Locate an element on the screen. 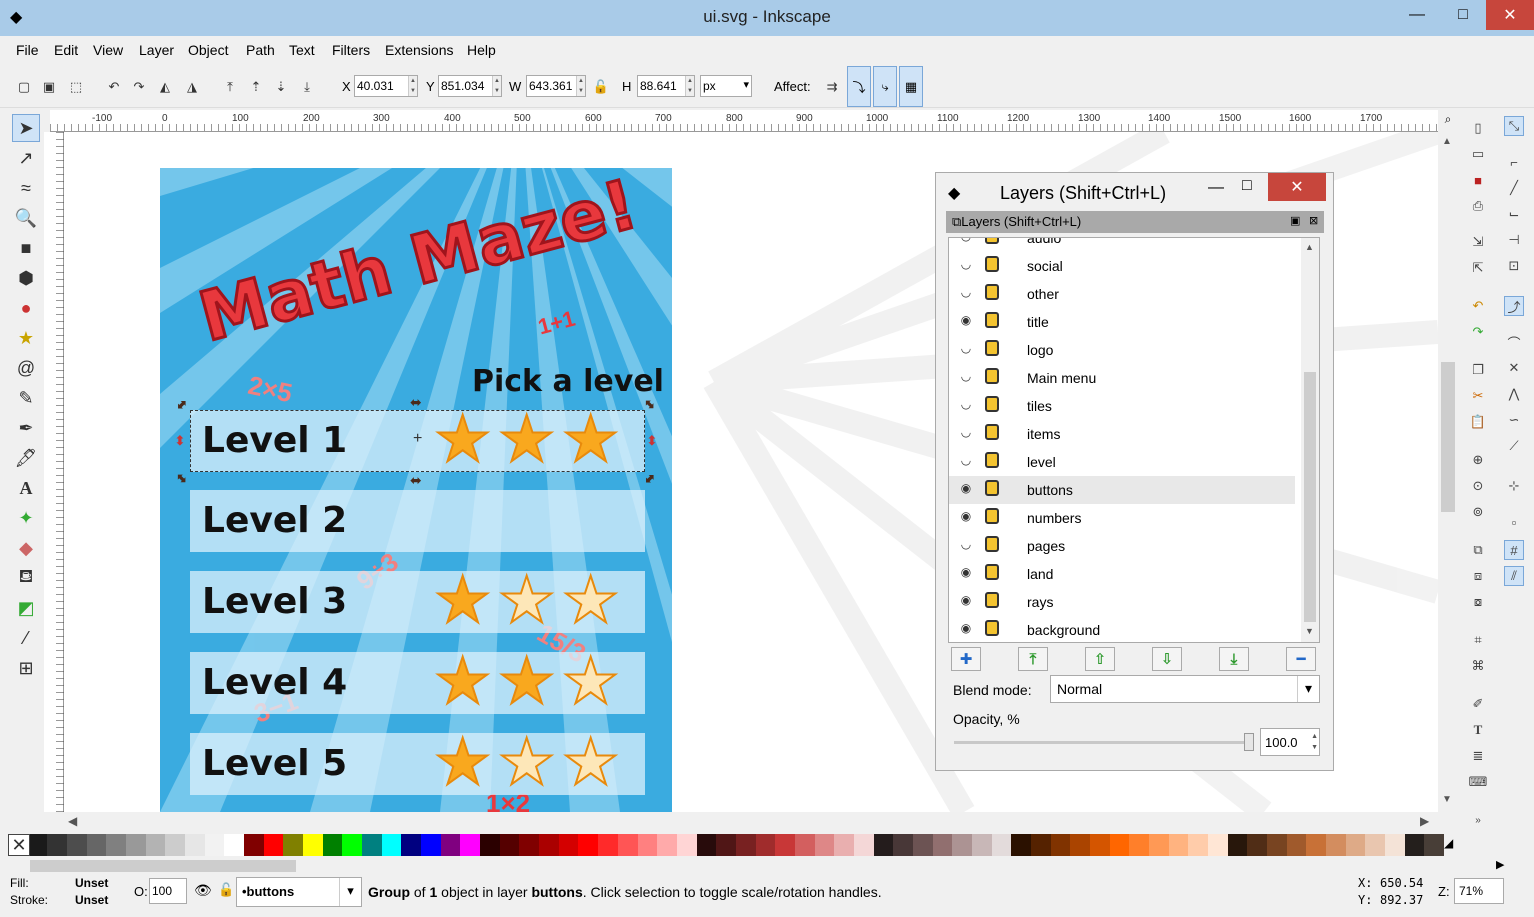  layer-row: ◉ background is located at coordinates (1122, 629).